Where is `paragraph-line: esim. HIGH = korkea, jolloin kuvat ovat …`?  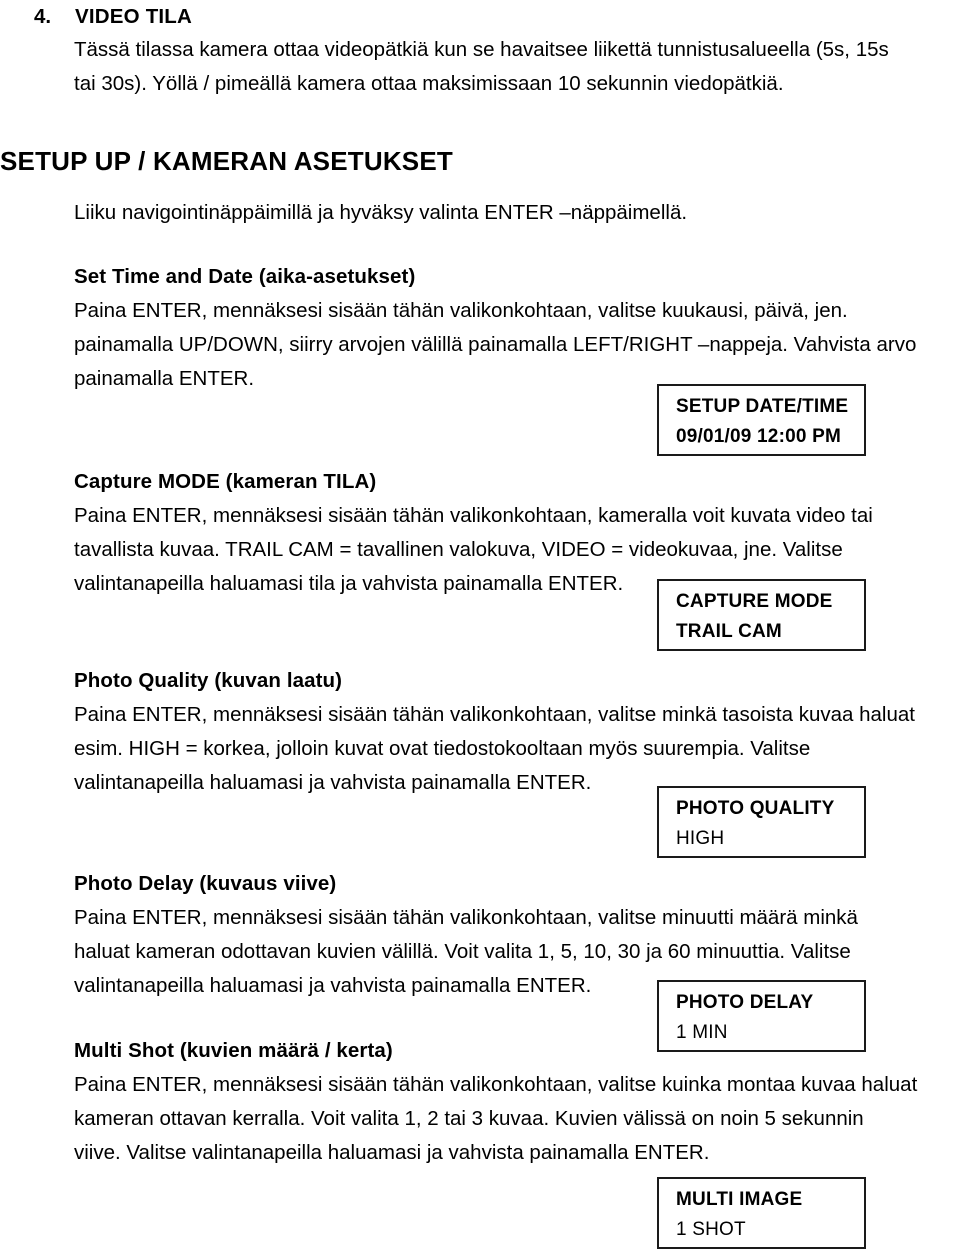 paragraph-line: esim. HIGH = korkea, jolloin kuvat ovat … is located at coordinates (442, 748).